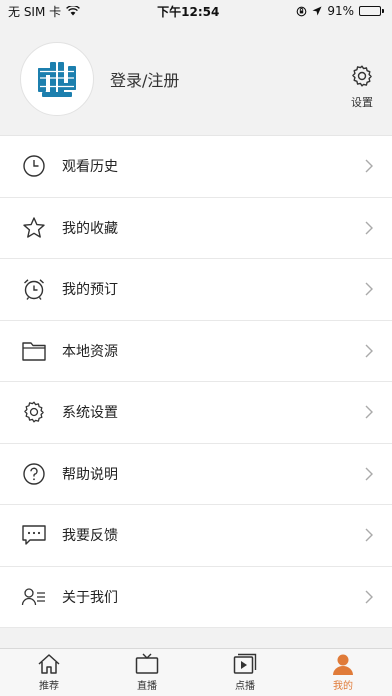 This screenshot has height=696, width=392. I want to click on play-icon, so click(245, 663).